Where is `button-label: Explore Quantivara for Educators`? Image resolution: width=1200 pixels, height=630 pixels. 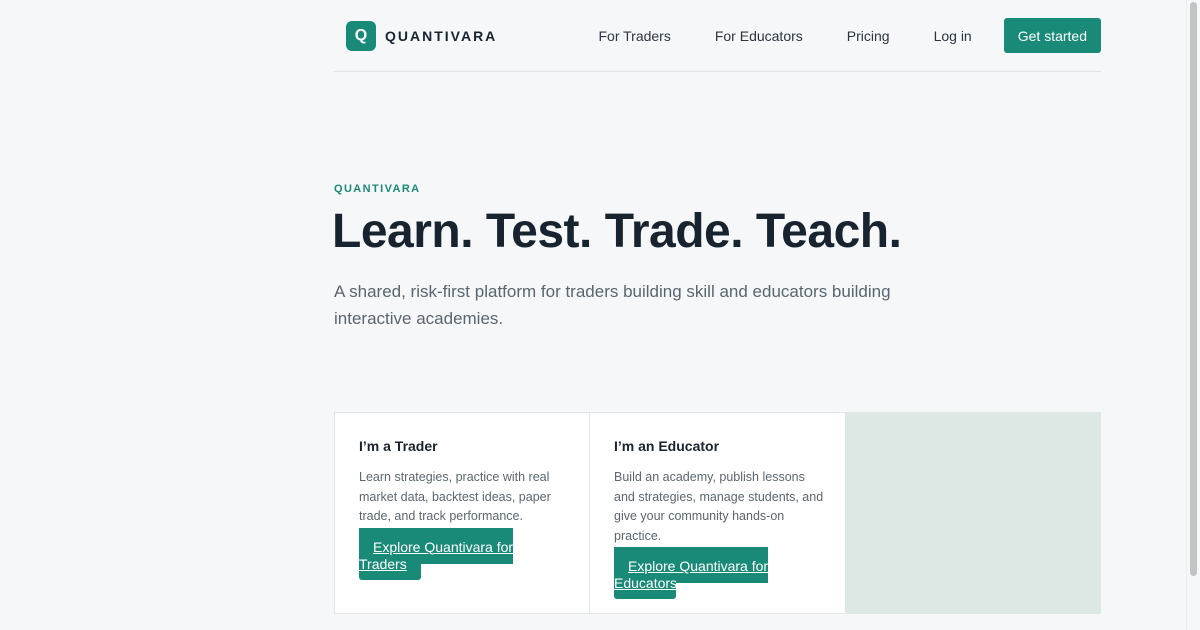 button-label: Explore Quantivara for Educators is located at coordinates (691, 574).